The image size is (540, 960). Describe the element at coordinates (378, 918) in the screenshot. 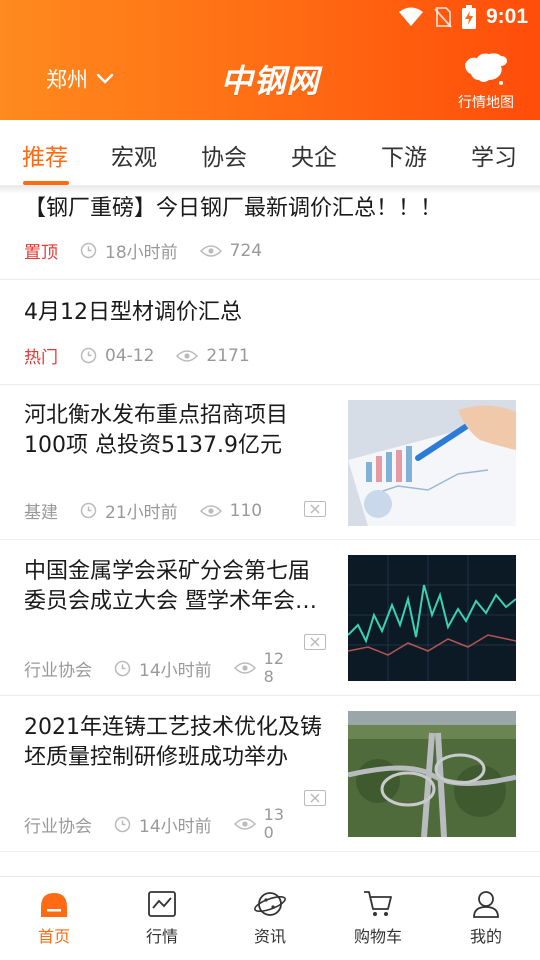

I see `nav-cart: 购物车` at that location.